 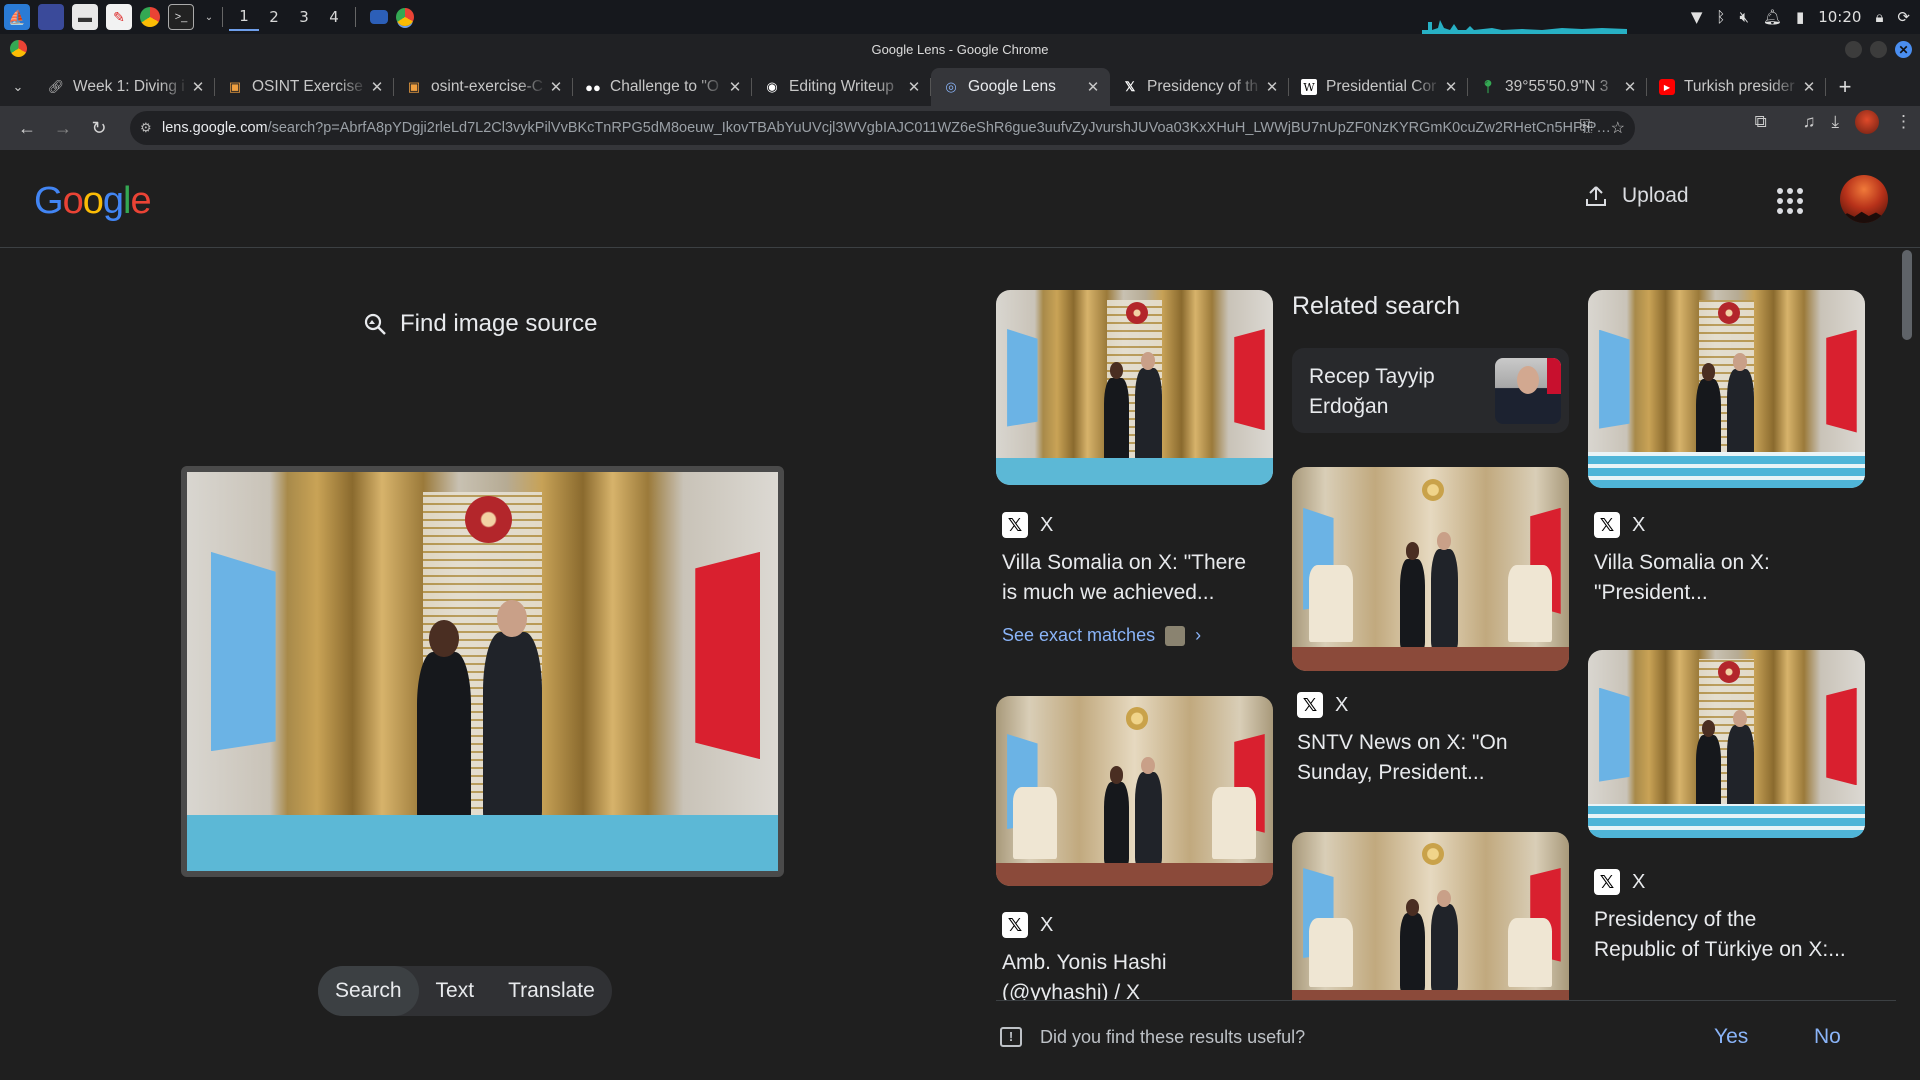 What do you see at coordinates (1731, 1037) in the screenshot?
I see `feedback-yes-button: Yes` at bounding box center [1731, 1037].